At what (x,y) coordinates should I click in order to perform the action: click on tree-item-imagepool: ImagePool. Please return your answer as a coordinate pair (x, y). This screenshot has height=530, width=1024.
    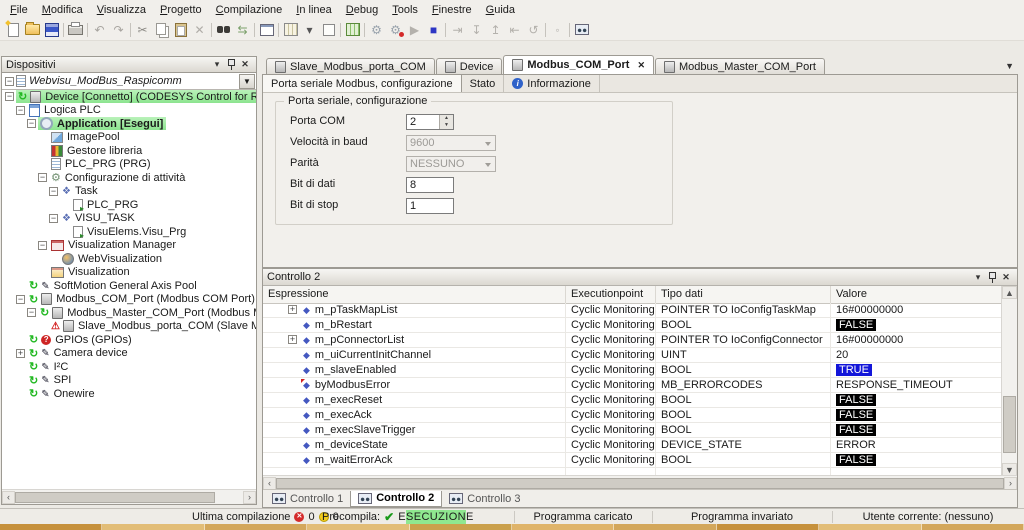
    Looking at the image, I should click on (129, 138).